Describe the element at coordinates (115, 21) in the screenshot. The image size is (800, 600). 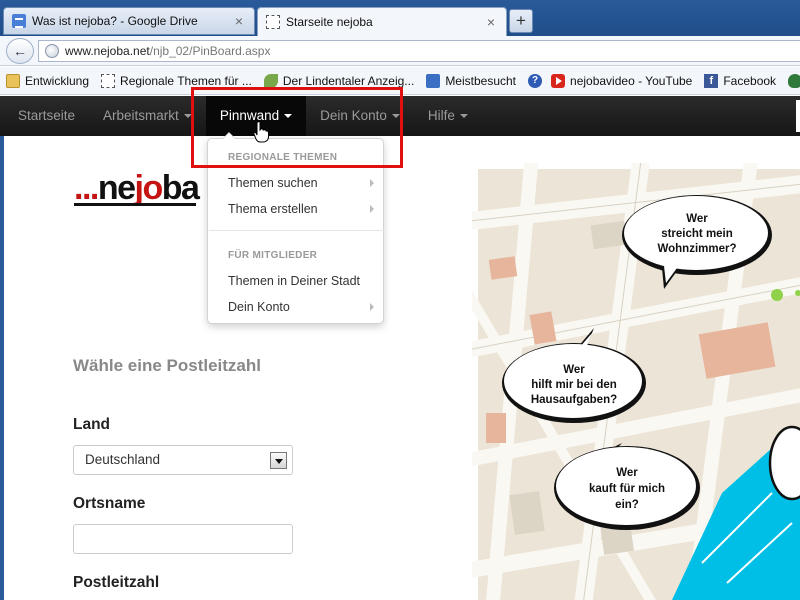
I see `tab-title: Was ist nejoba? - Google Drive` at that location.